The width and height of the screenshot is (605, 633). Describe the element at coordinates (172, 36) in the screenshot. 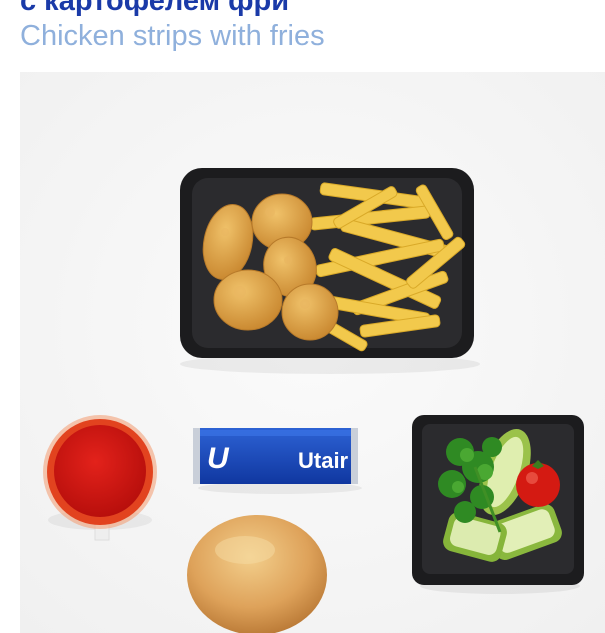

I see `page-title-english: Chicken strips with fries` at that location.